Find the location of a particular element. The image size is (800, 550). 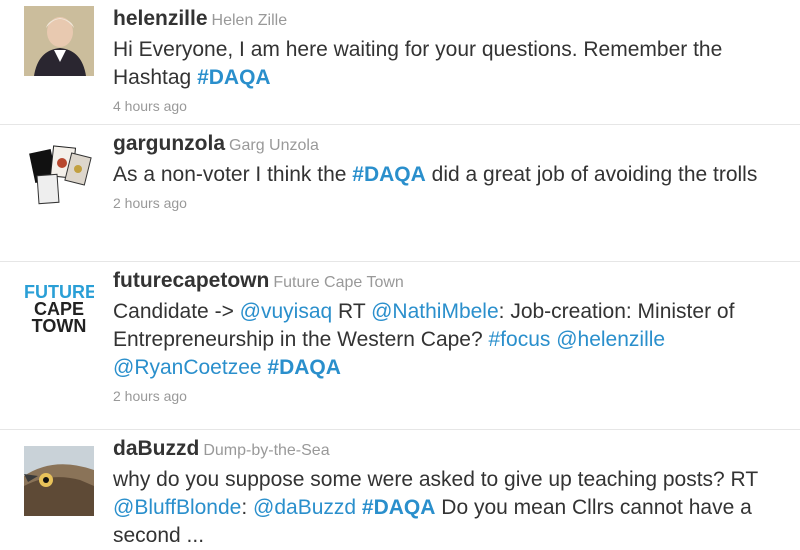

tweet-full-name: Dump-by-the-Sea is located at coordinates (266, 450).